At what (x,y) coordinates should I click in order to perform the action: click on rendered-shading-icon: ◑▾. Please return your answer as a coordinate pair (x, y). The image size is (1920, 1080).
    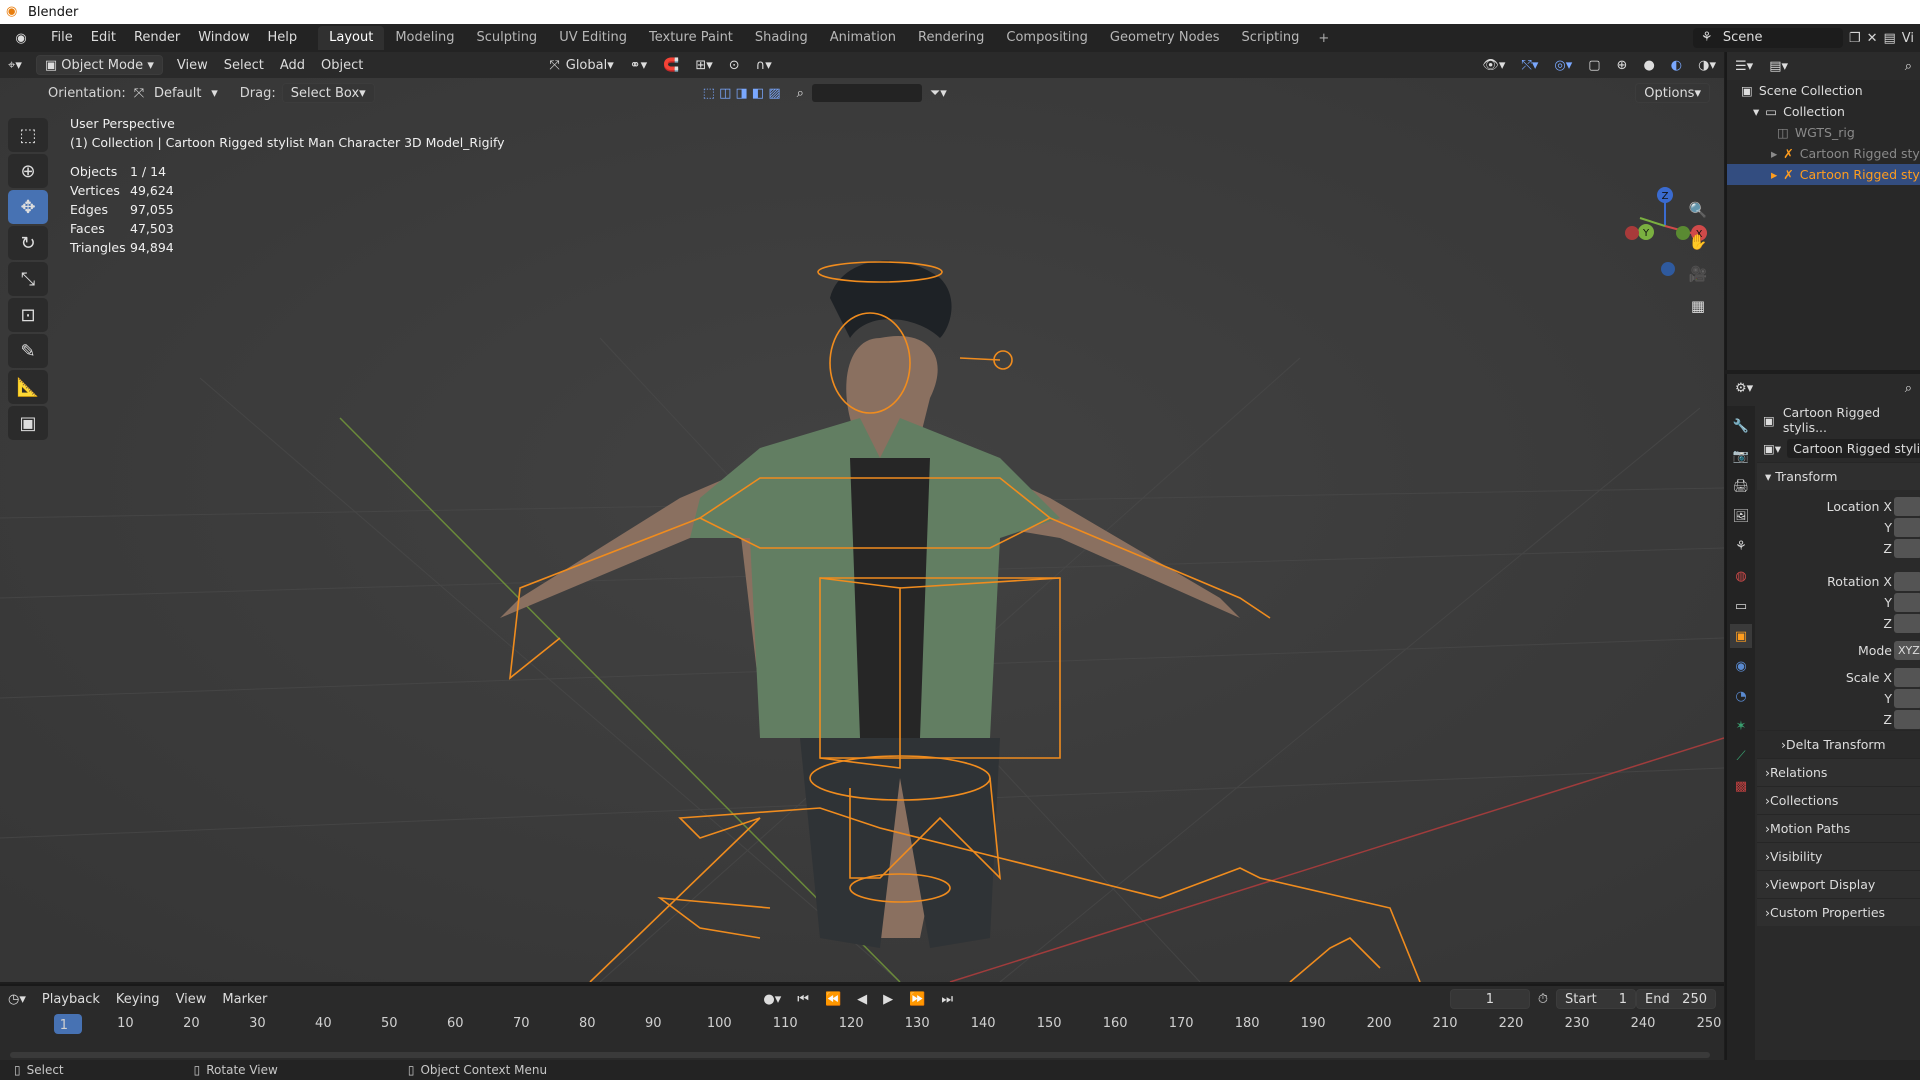
    Looking at the image, I should click on (1707, 65).